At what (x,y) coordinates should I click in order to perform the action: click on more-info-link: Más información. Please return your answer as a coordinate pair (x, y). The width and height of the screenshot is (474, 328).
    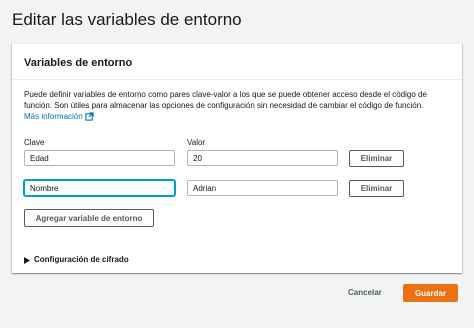
    Looking at the image, I should click on (53, 116).